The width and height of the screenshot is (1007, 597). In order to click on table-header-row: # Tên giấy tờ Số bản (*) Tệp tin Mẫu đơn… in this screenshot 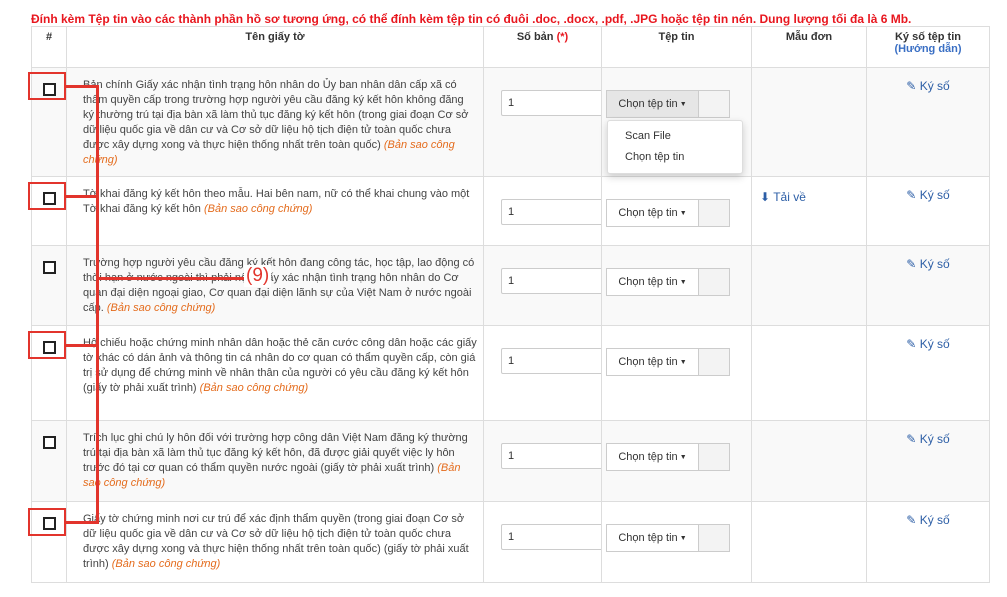, I will do `click(510, 47)`.